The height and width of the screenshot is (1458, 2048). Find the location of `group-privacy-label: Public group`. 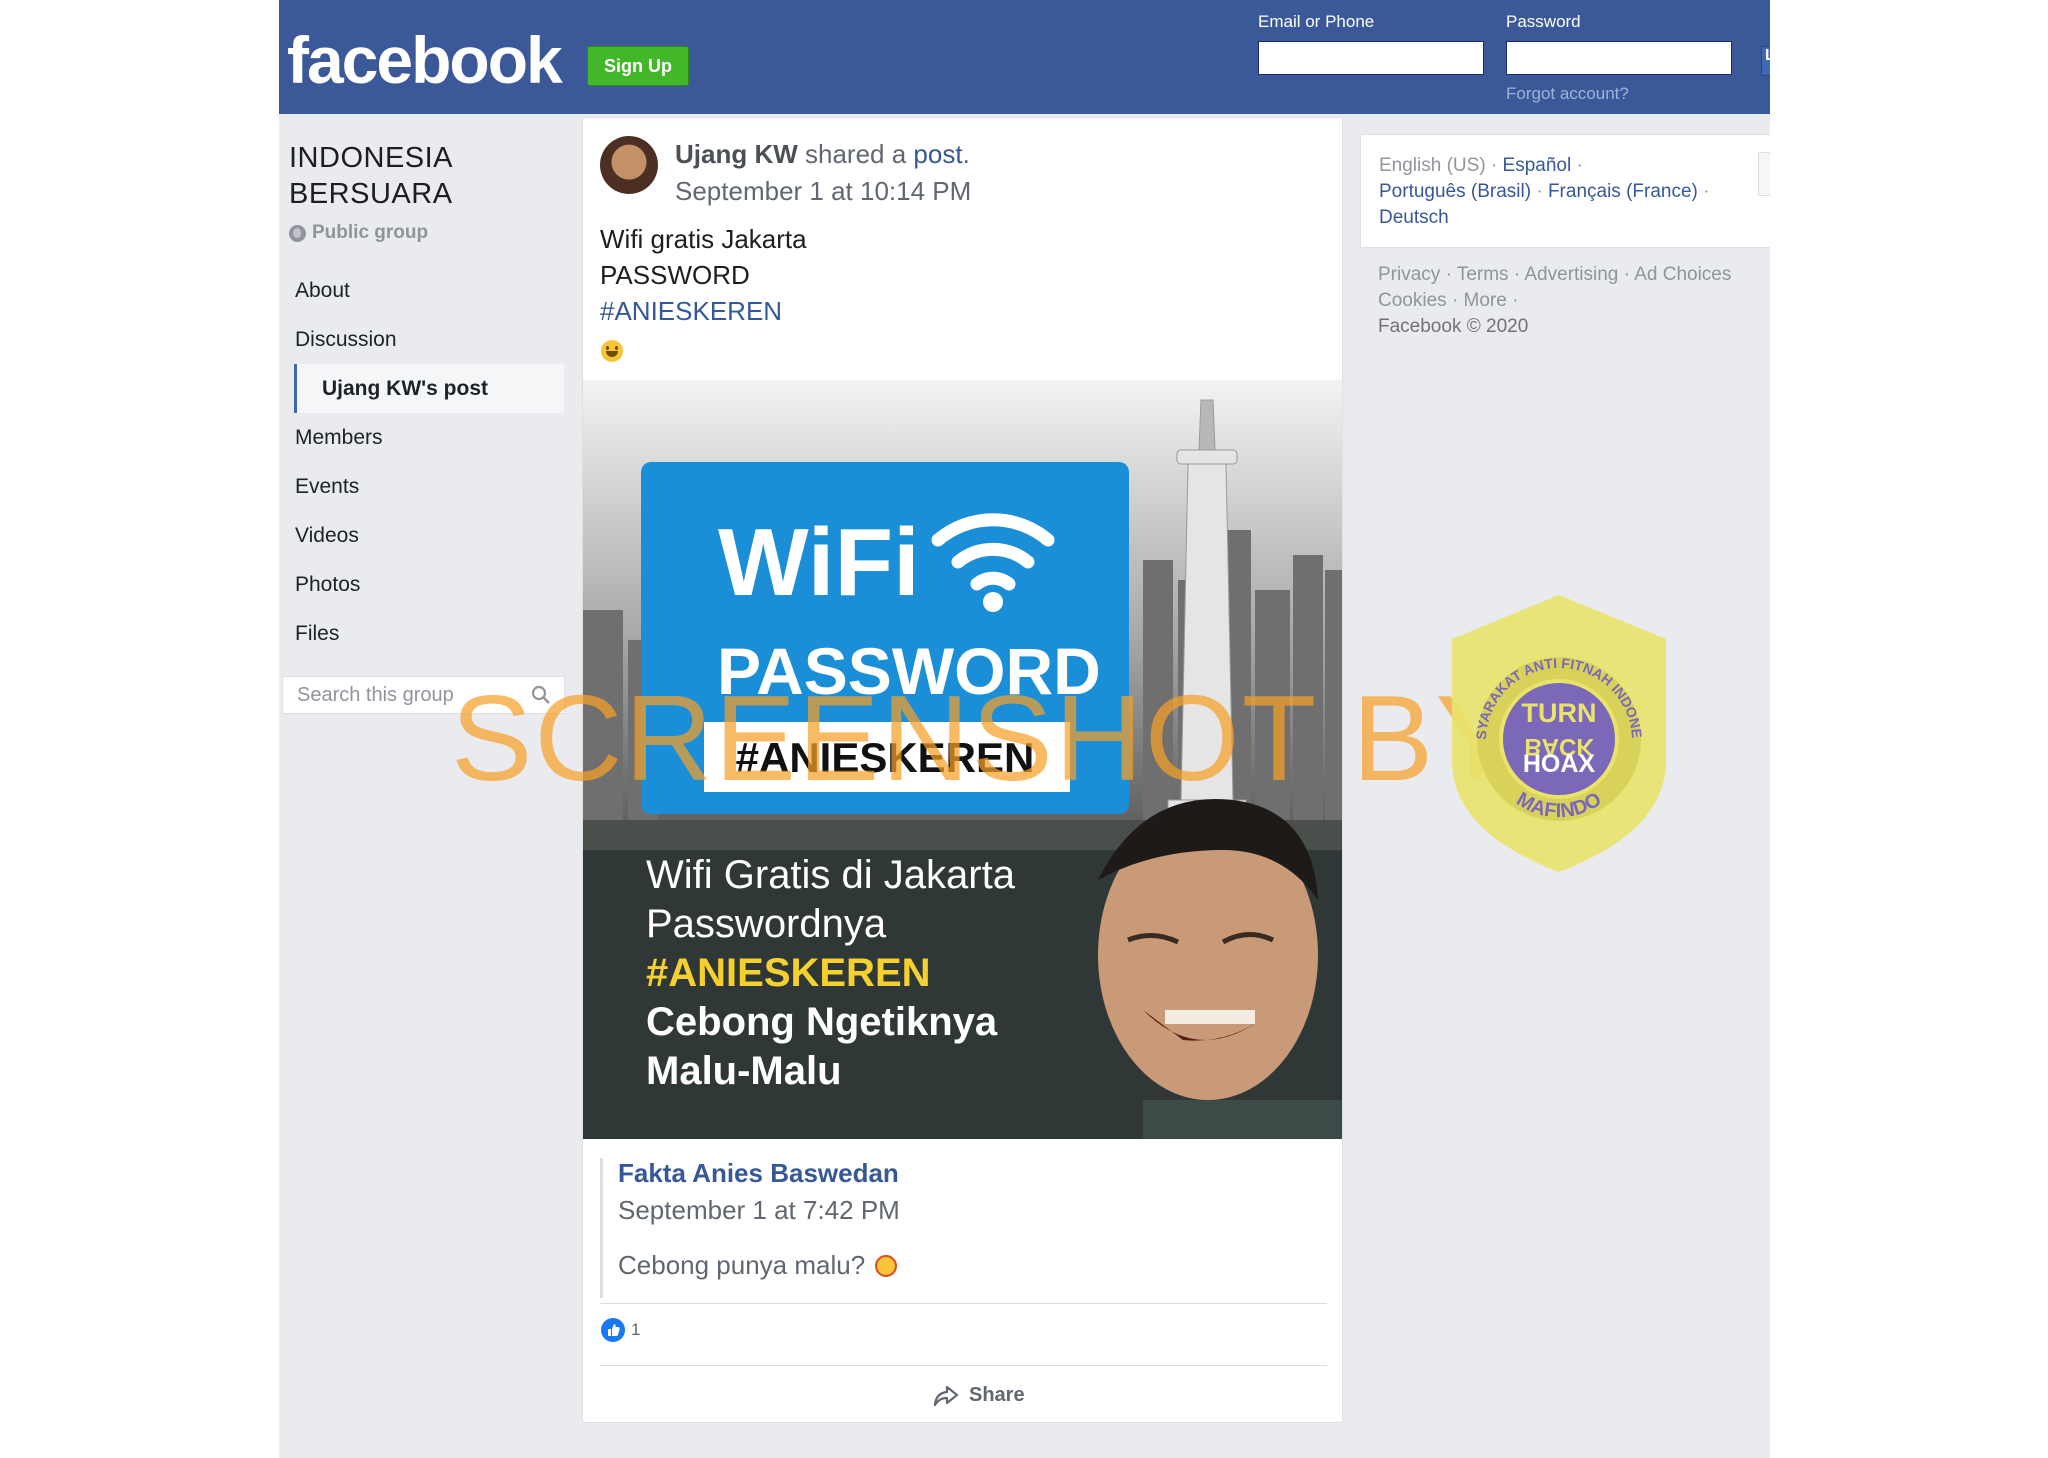

group-privacy-label: Public group is located at coordinates (370, 232).